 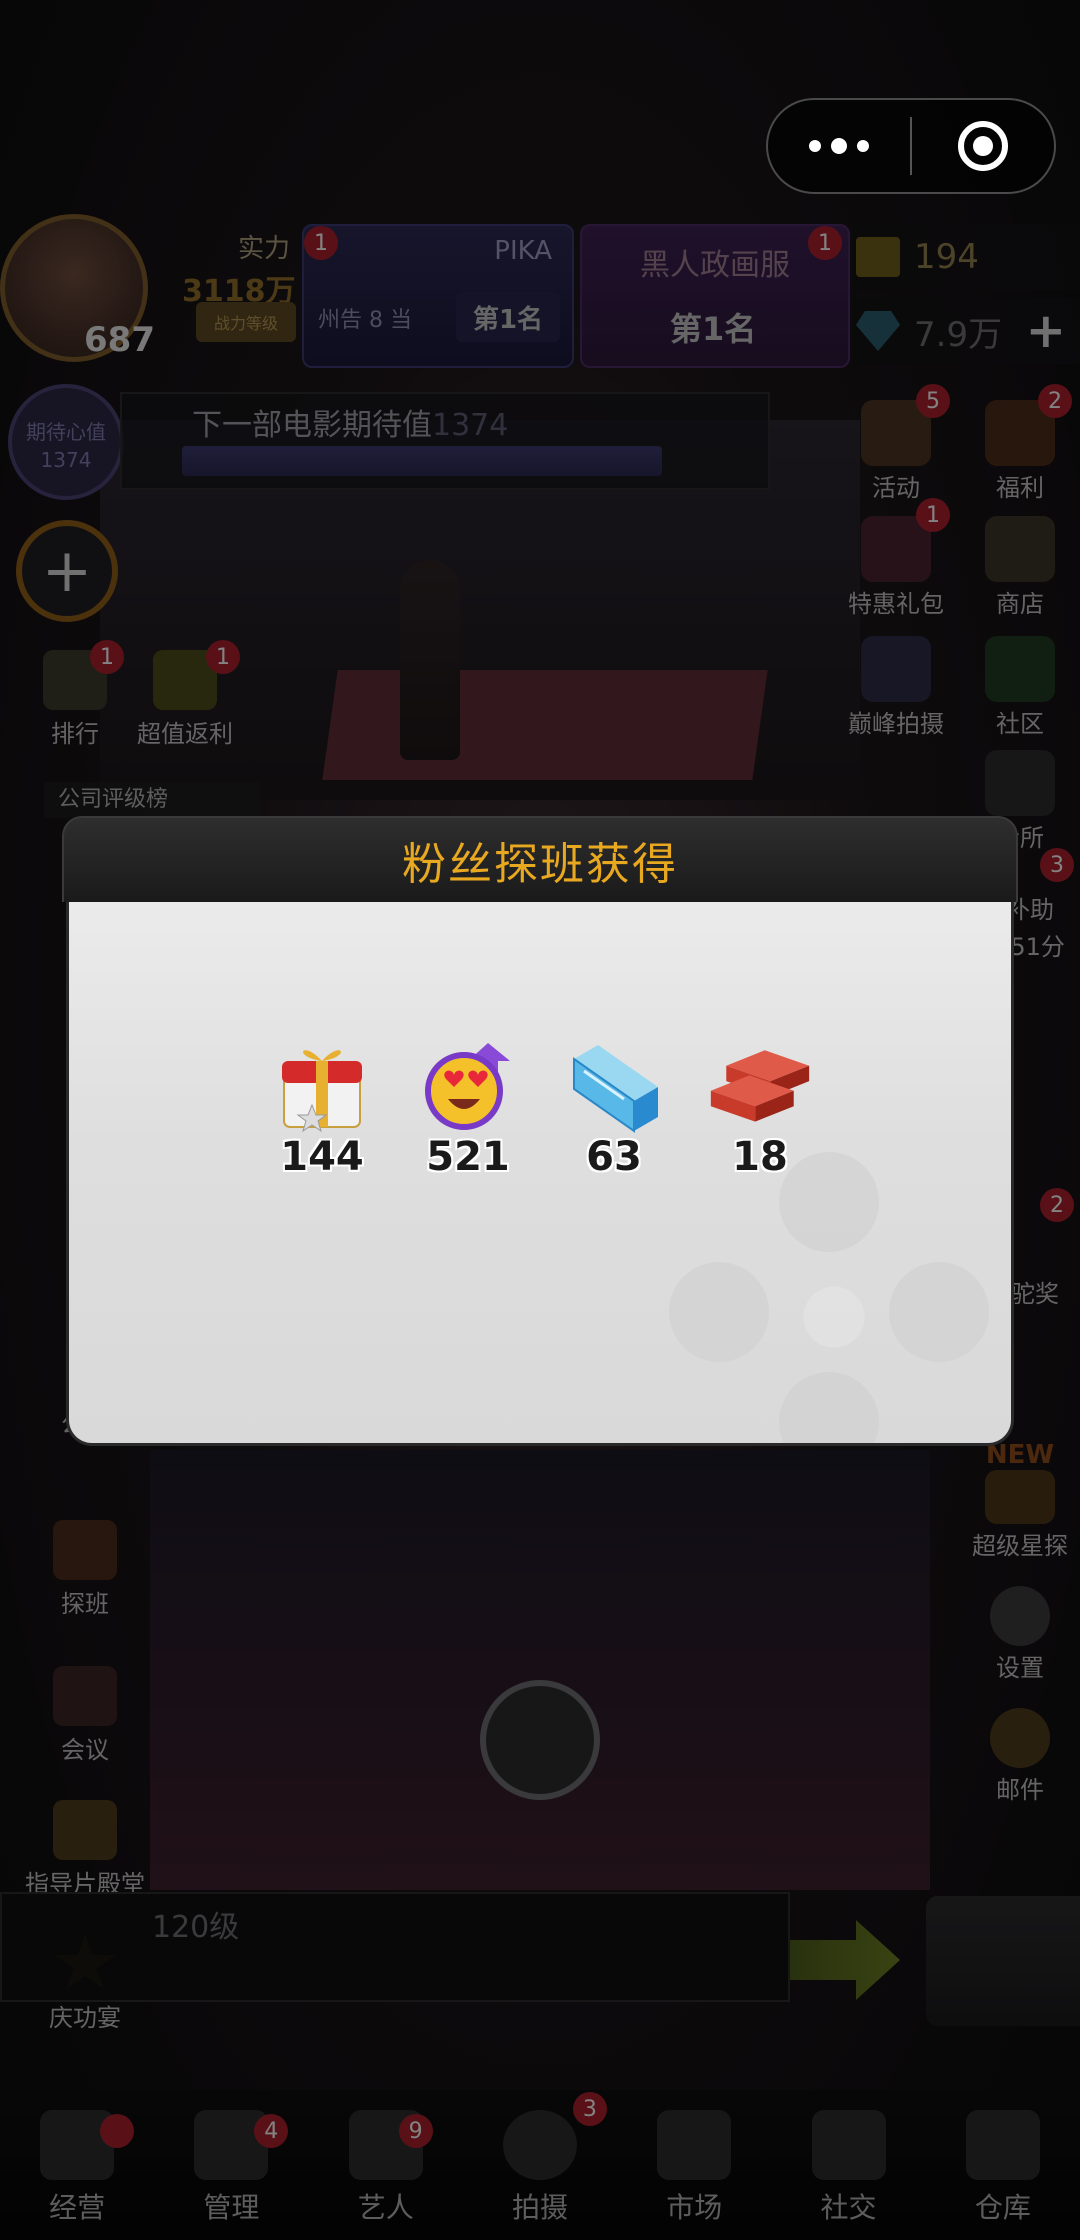 I want to click on reward-item: 63, so click(x=614, y=1106).